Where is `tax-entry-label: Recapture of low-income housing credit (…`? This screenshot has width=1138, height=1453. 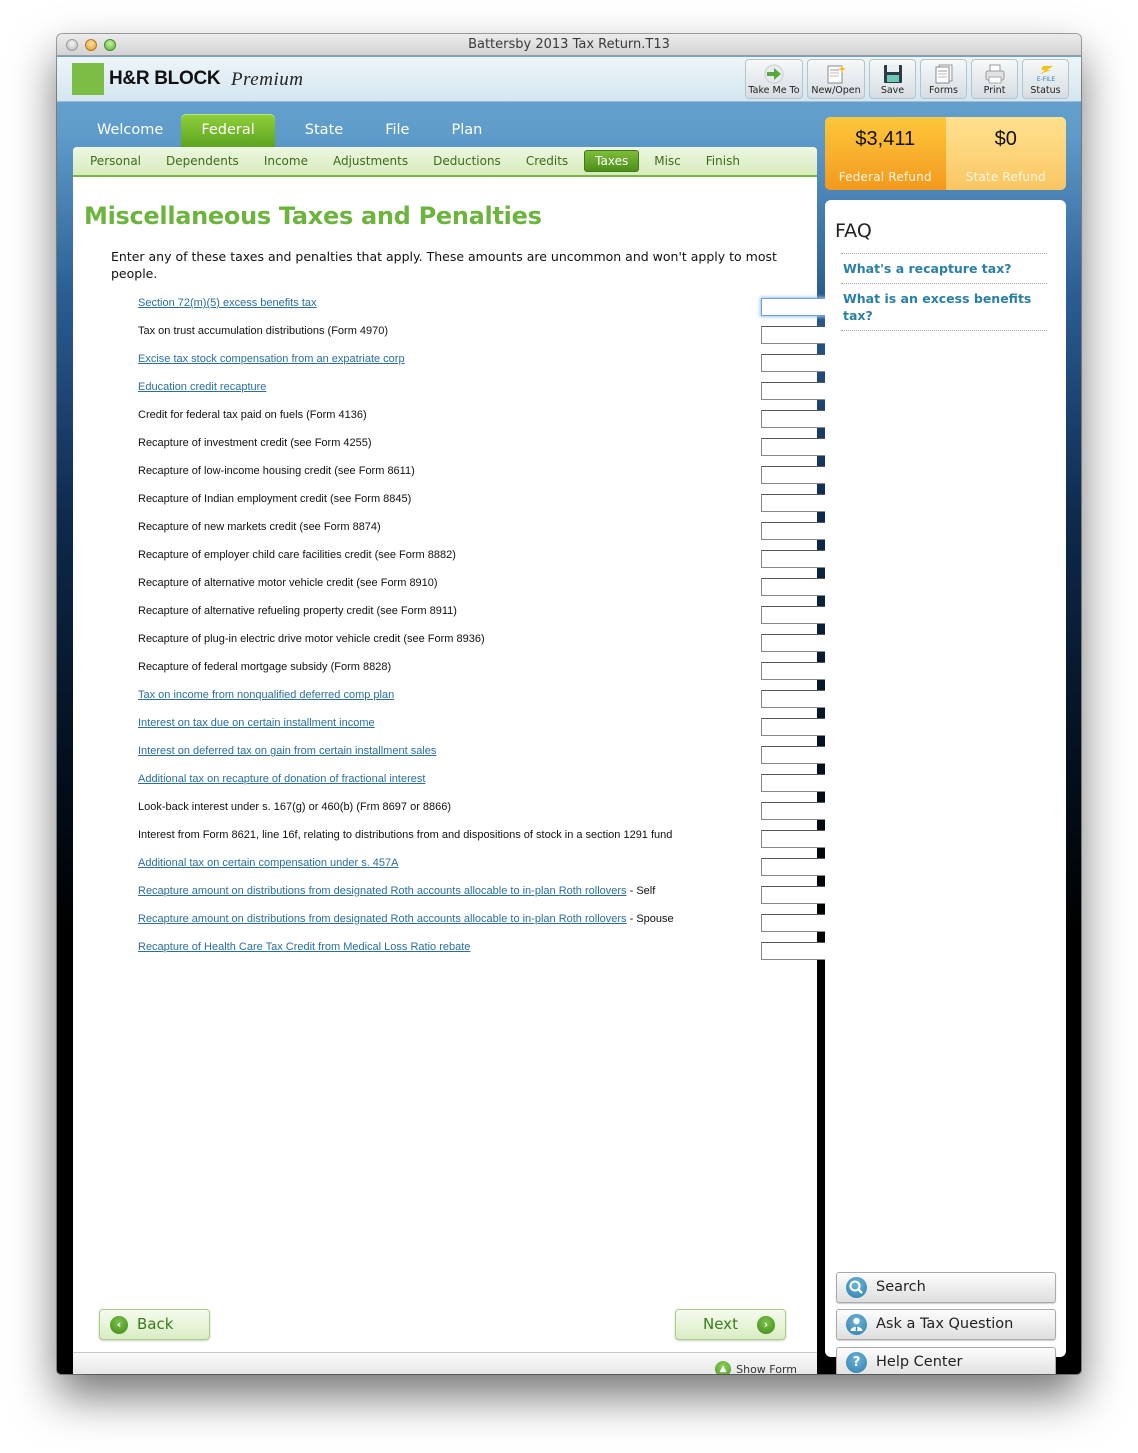
tax-entry-label: Recapture of low-income housing credit (… is located at coordinates (276, 471).